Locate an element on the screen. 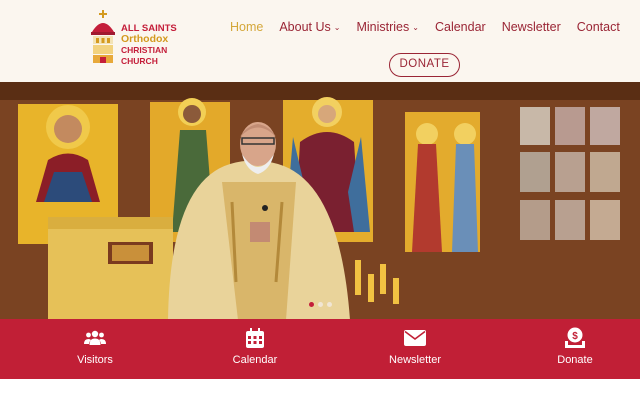  nav-calendar-label: Calendar is located at coordinates (460, 27).